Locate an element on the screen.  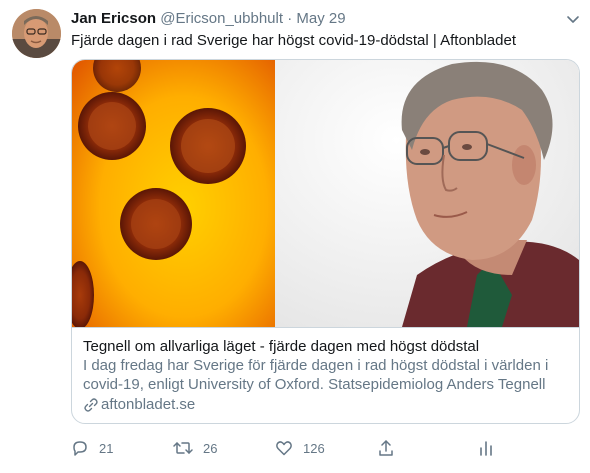
author-name: Jan Ericson is located at coordinates (113, 18).